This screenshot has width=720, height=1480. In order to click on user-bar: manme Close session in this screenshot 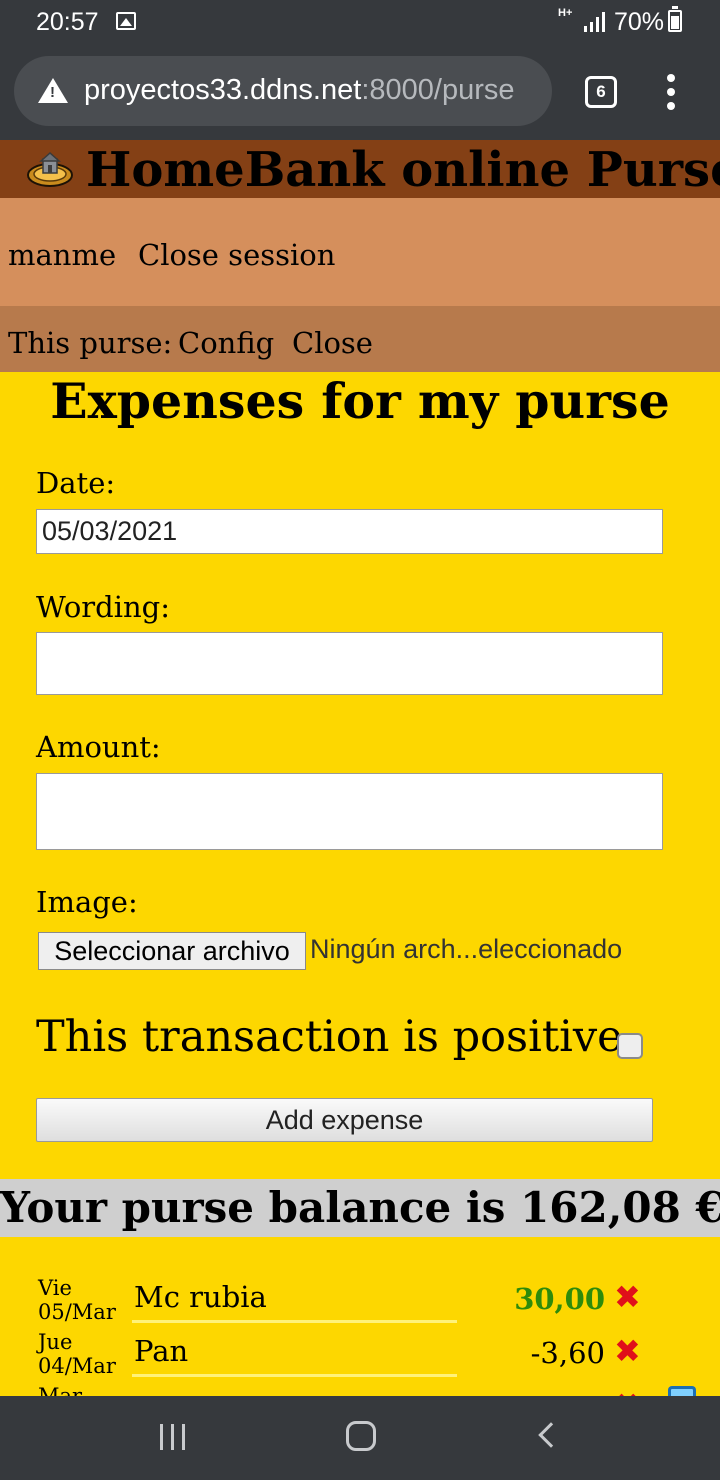, I will do `click(360, 252)`.